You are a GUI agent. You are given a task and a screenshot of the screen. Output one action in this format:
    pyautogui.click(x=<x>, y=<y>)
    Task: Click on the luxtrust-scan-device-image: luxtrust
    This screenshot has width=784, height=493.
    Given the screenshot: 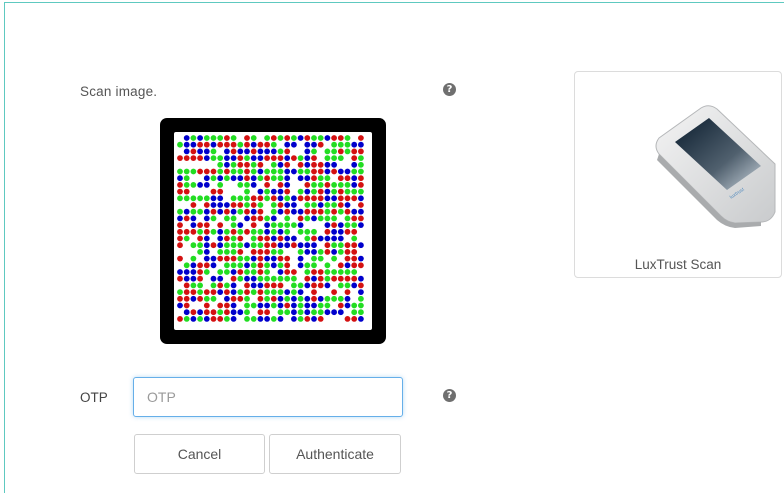 What is the action you would take?
    pyautogui.click(x=715, y=166)
    